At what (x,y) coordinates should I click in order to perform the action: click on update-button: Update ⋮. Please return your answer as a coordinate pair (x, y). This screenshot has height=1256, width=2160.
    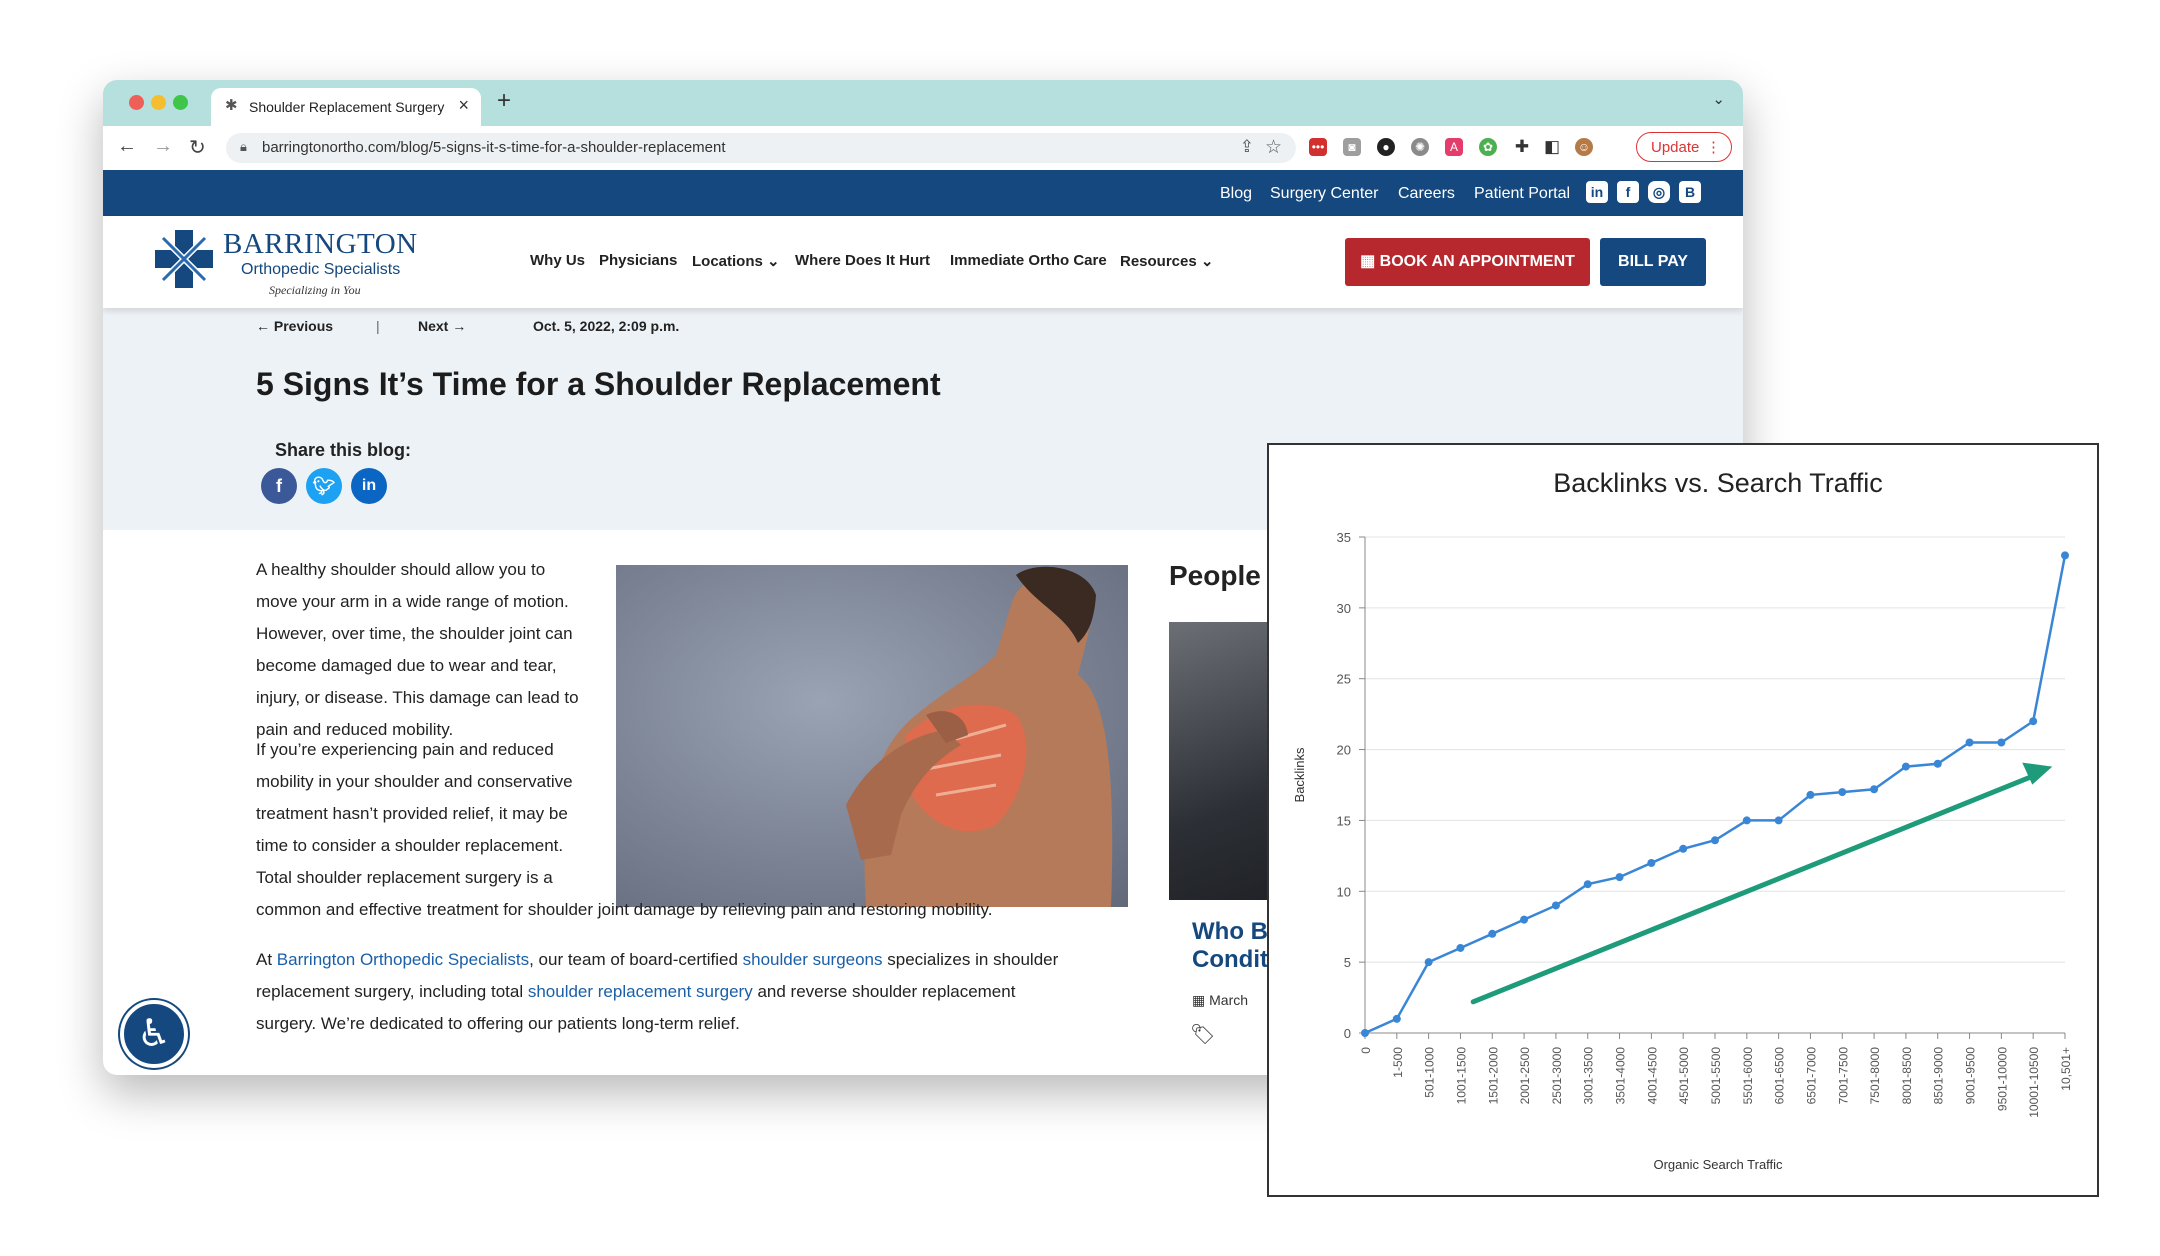
    Looking at the image, I should click on (1684, 147).